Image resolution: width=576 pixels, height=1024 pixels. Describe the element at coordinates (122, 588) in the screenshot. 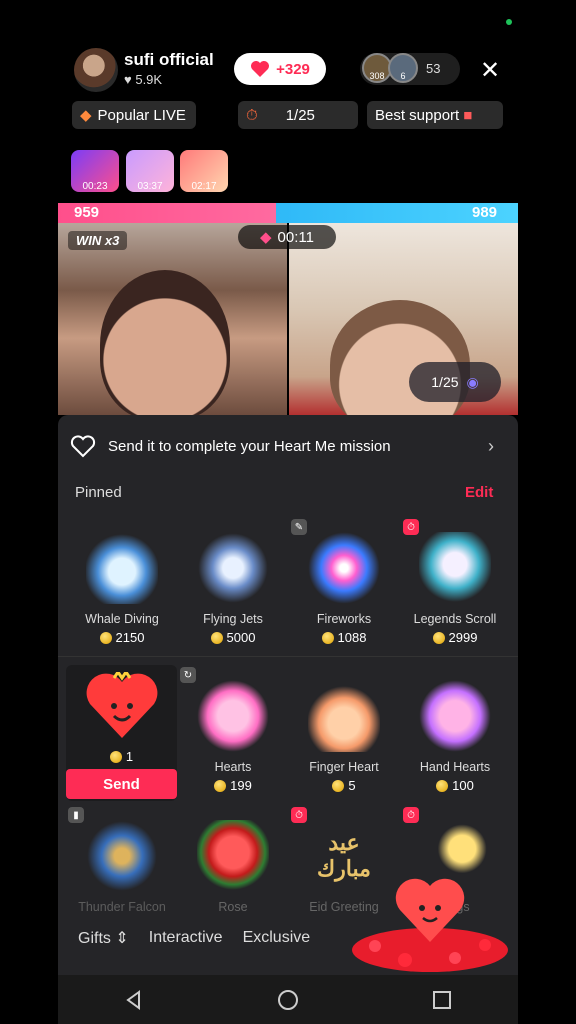

I see `gift-item: Whale Diving 2150` at that location.